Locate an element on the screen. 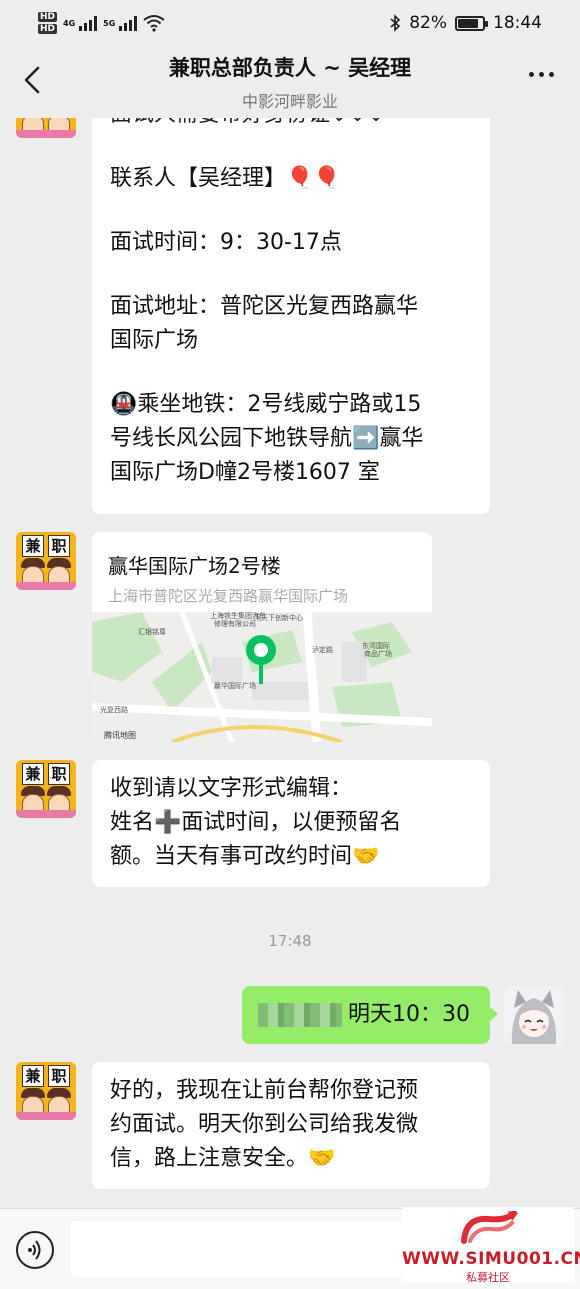 The width and height of the screenshot is (580, 1289). map-label: 商品广场 is located at coordinates (378, 653).